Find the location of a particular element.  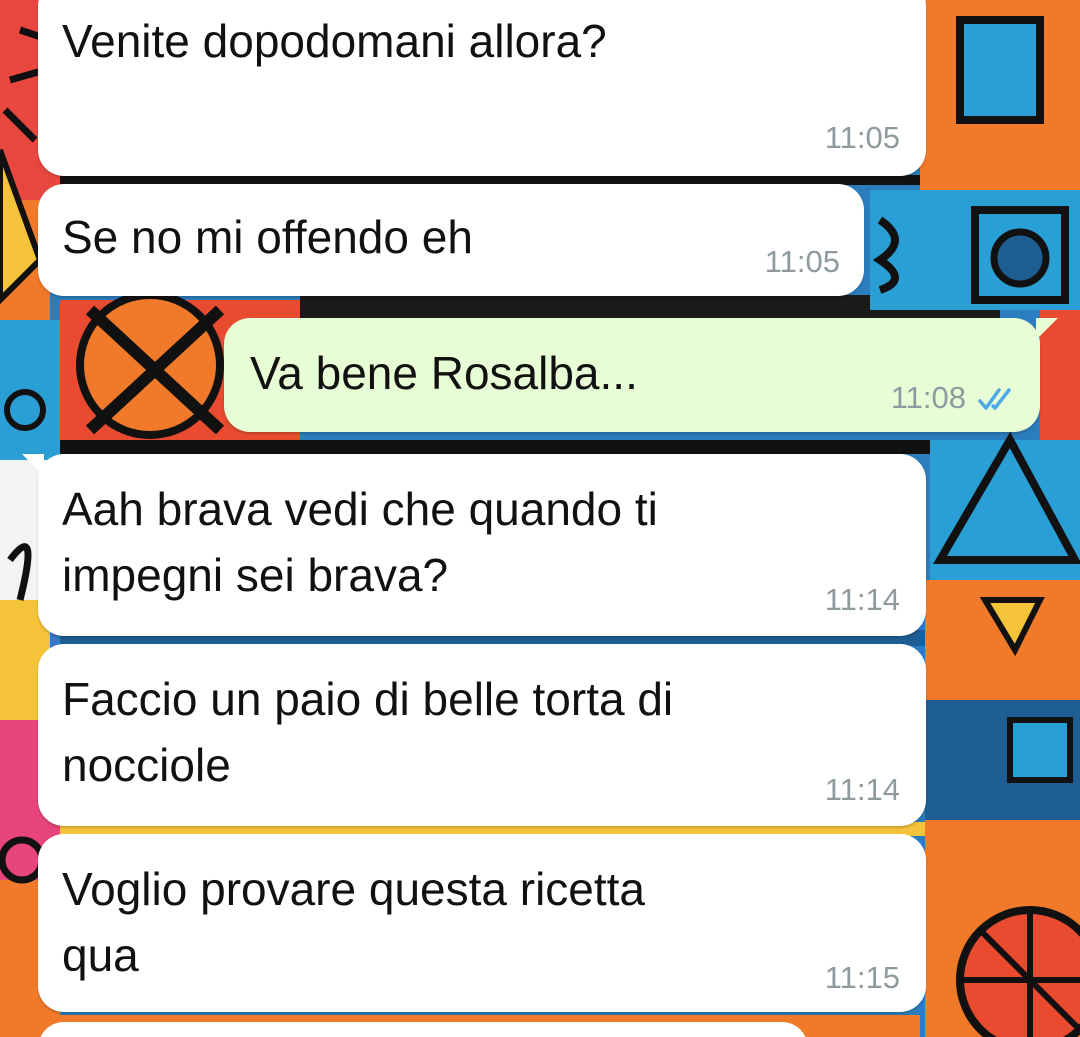

message-text: Voglio provare questa ricetta qua is located at coordinates (354, 922).